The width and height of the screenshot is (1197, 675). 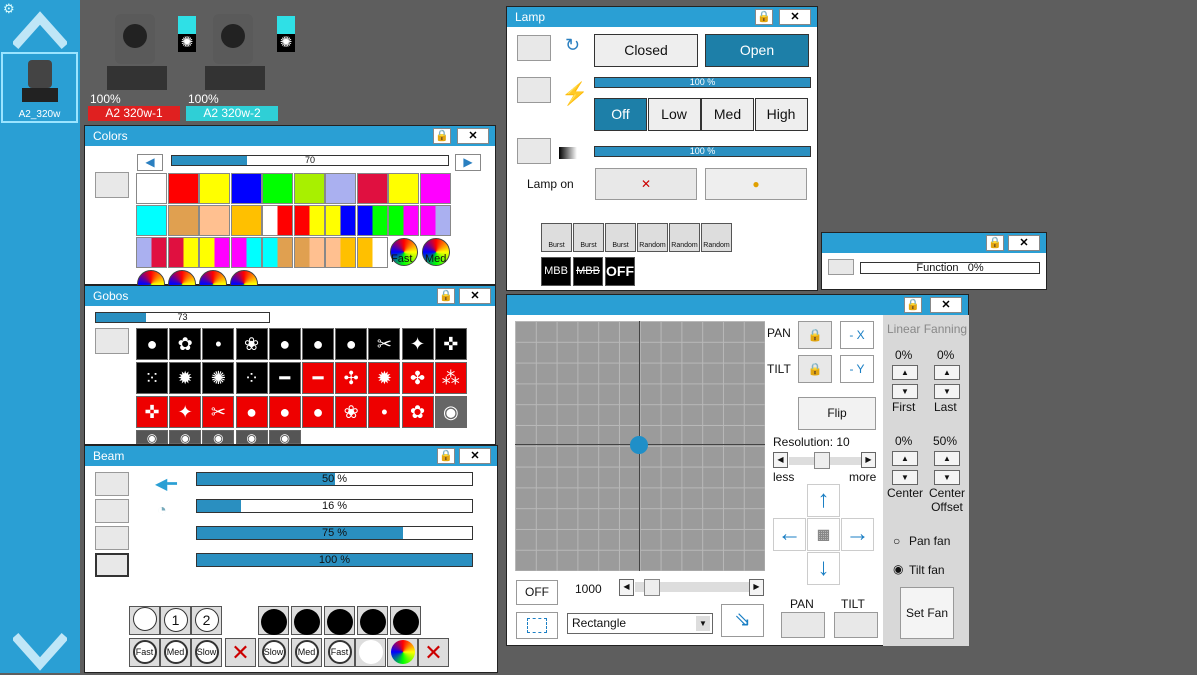 What do you see at coordinates (640, 623) in the screenshot?
I see `shape-select: Rectangle ▼` at bounding box center [640, 623].